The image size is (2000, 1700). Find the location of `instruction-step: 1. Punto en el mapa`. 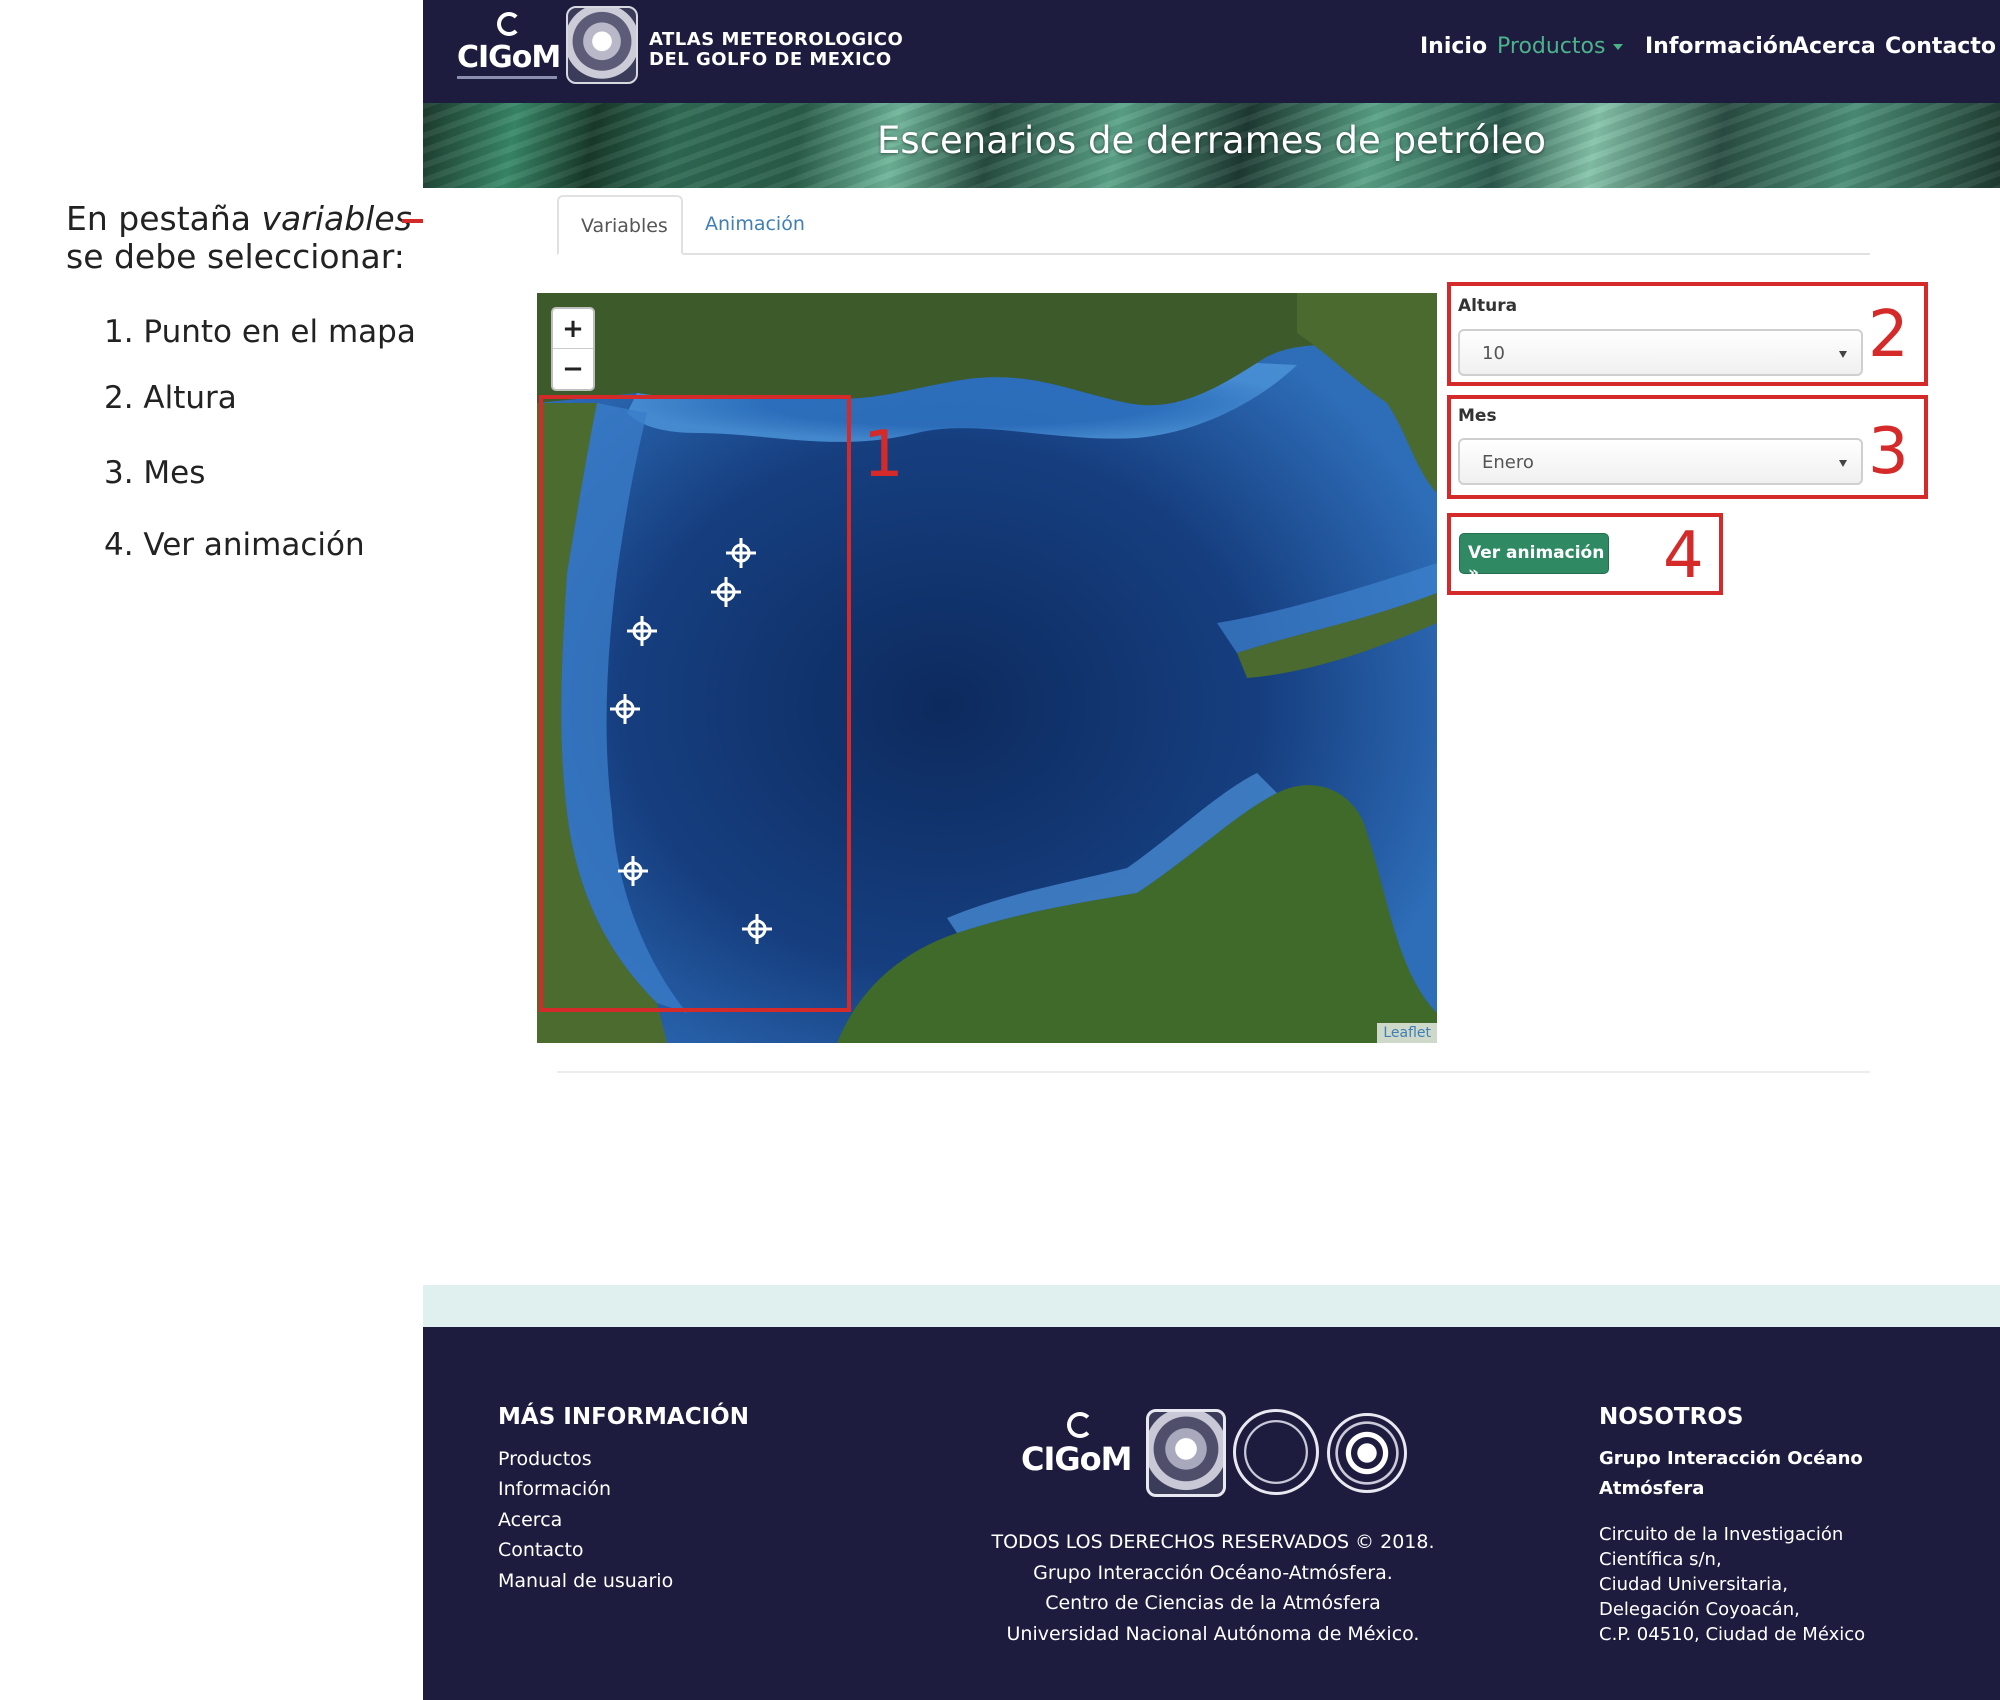

instruction-step: 1. Punto en el mapa is located at coordinates (260, 332).